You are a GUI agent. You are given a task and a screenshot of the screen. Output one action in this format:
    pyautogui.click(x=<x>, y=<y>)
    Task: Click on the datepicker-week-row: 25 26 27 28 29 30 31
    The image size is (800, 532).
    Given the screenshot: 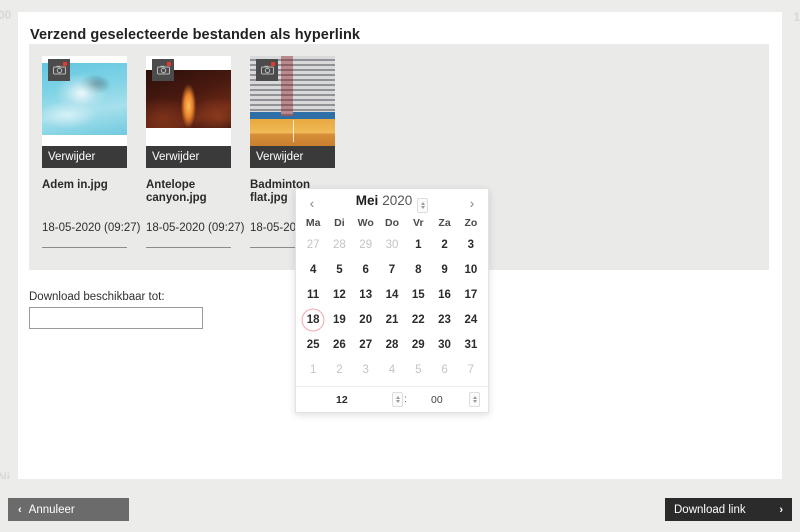 What is the action you would take?
    pyautogui.click(x=392, y=344)
    